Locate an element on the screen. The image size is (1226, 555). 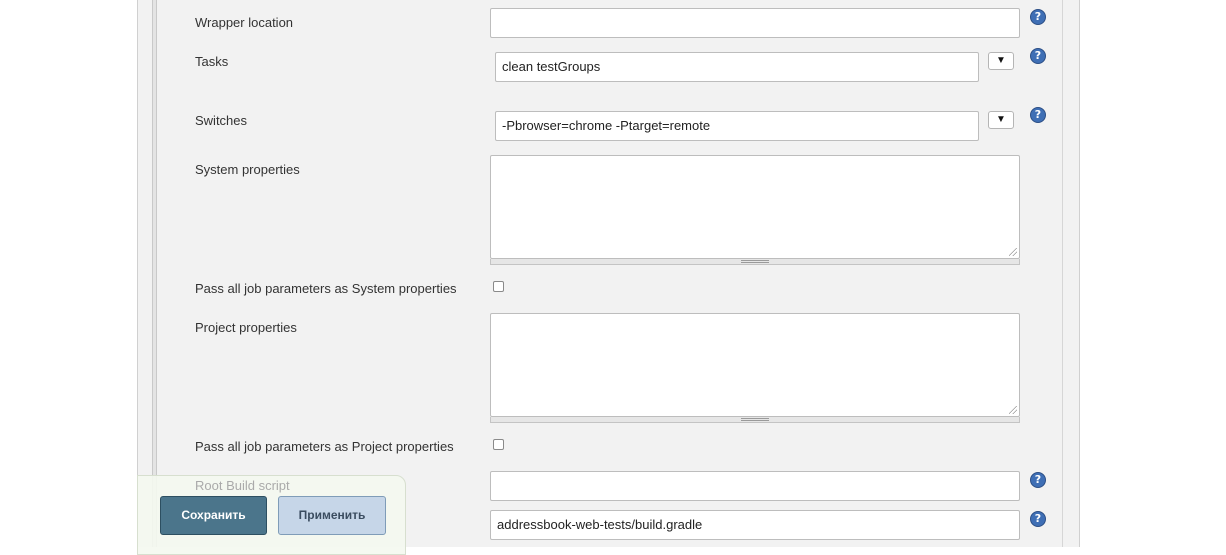
apply-button: Применить is located at coordinates (332, 515).